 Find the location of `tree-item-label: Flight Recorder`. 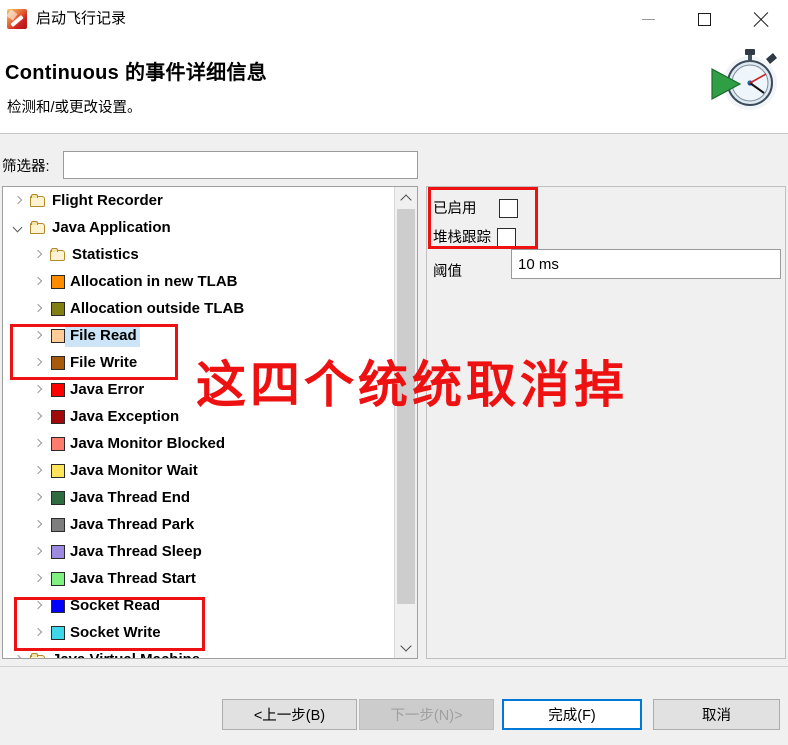

tree-item-label: Flight Recorder is located at coordinates (107, 200).